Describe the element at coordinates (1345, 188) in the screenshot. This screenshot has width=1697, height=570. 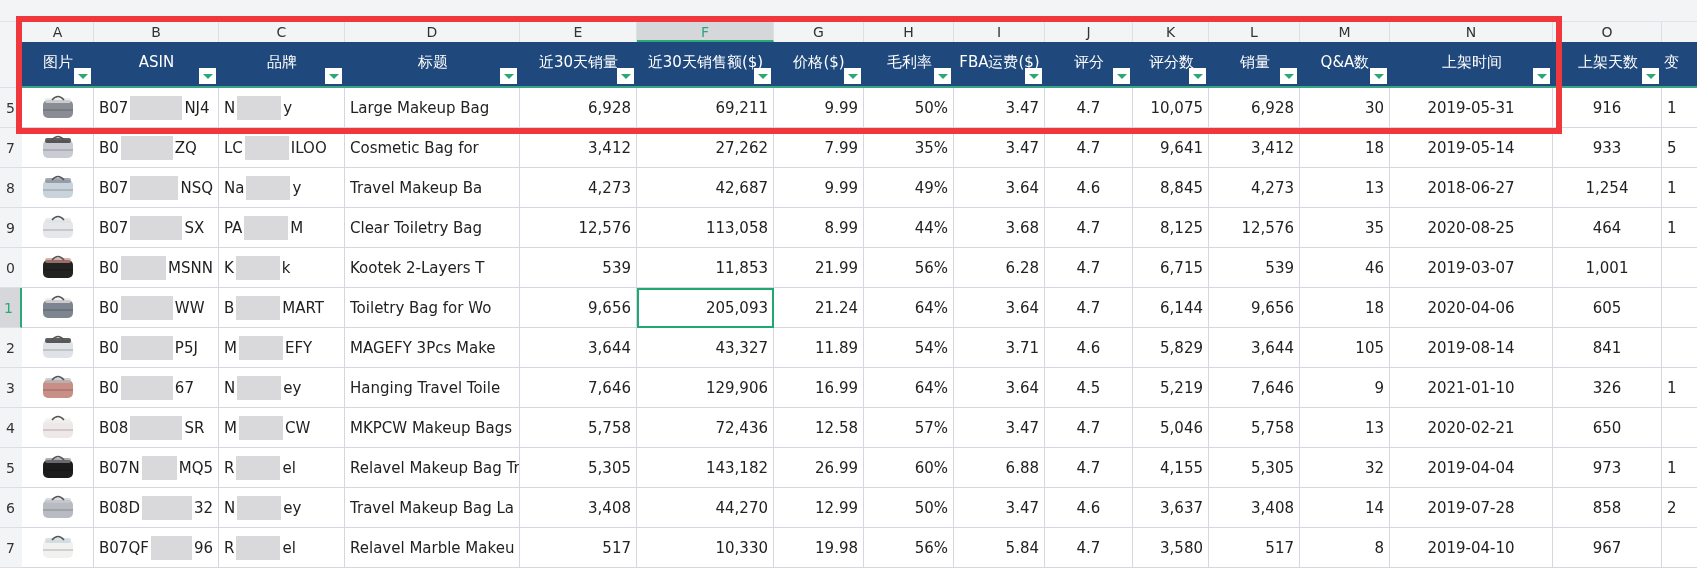
I see `table-cell: 13` at that location.